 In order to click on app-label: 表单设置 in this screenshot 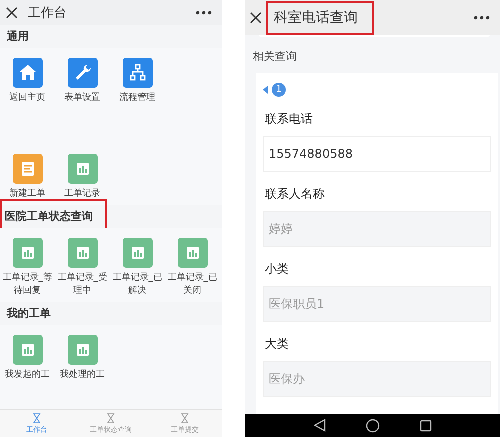, I will do `click(83, 98)`.